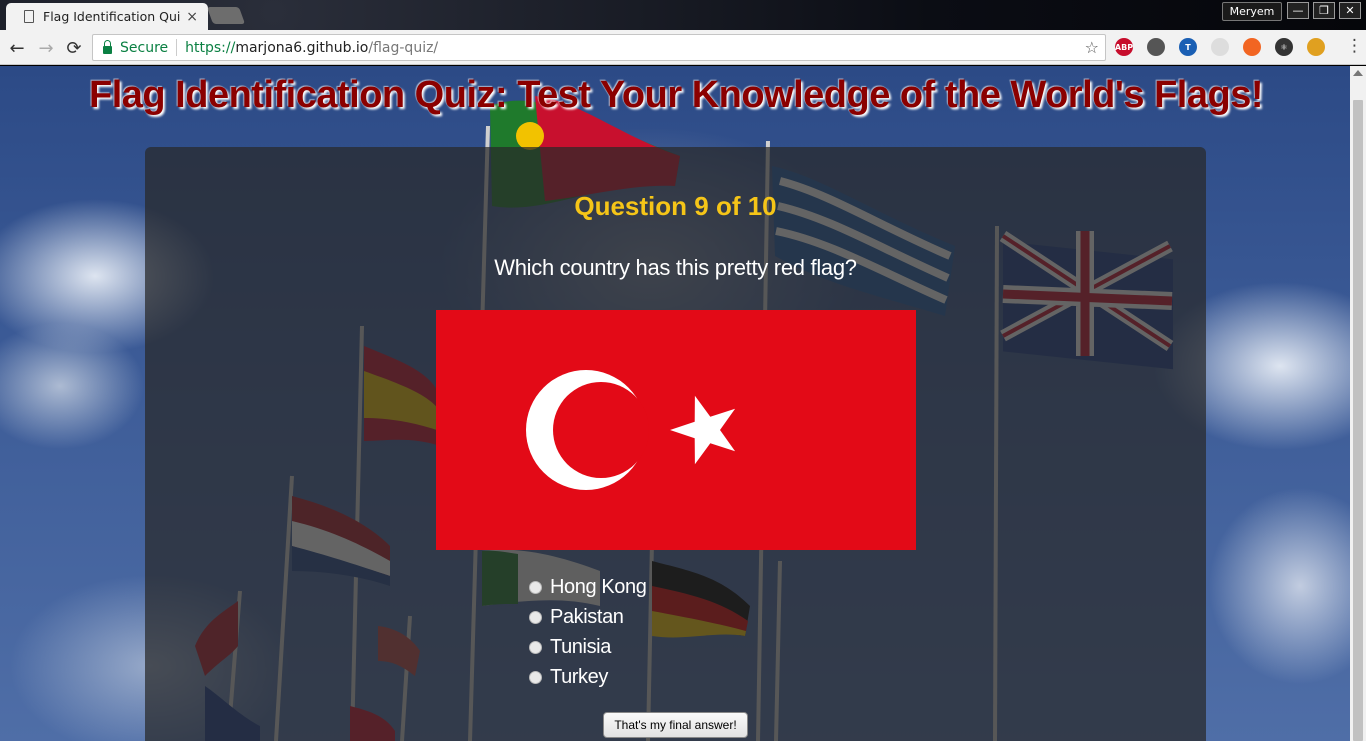 Image resolution: width=1366 pixels, height=741 pixels. I want to click on profile-button: Meryem, so click(1252, 11).